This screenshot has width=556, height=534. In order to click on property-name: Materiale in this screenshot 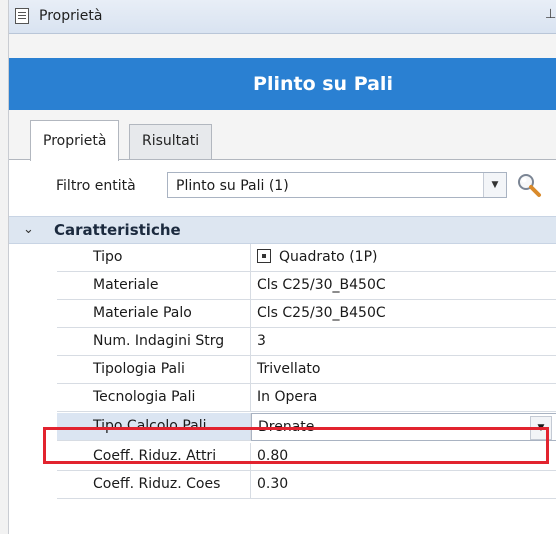, I will do `click(154, 286)`.